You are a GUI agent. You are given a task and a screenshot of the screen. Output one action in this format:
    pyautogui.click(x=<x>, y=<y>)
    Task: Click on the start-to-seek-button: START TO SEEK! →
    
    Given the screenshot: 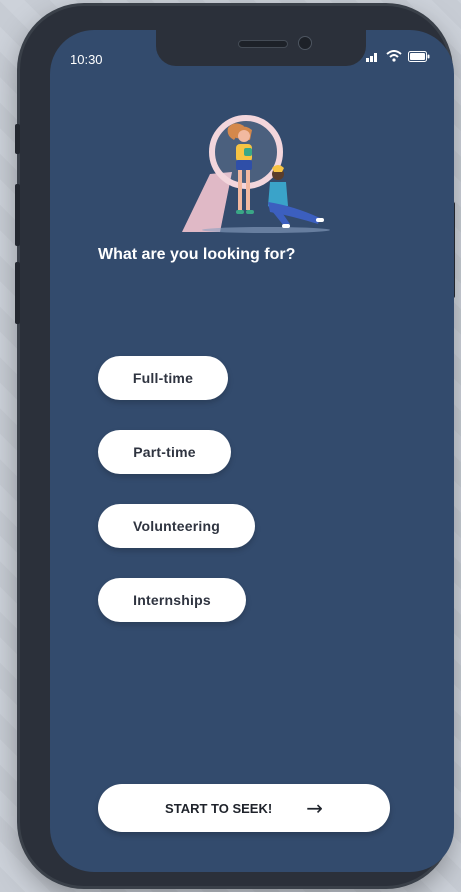 What is the action you would take?
    pyautogui.click(x=244, y=808)
    